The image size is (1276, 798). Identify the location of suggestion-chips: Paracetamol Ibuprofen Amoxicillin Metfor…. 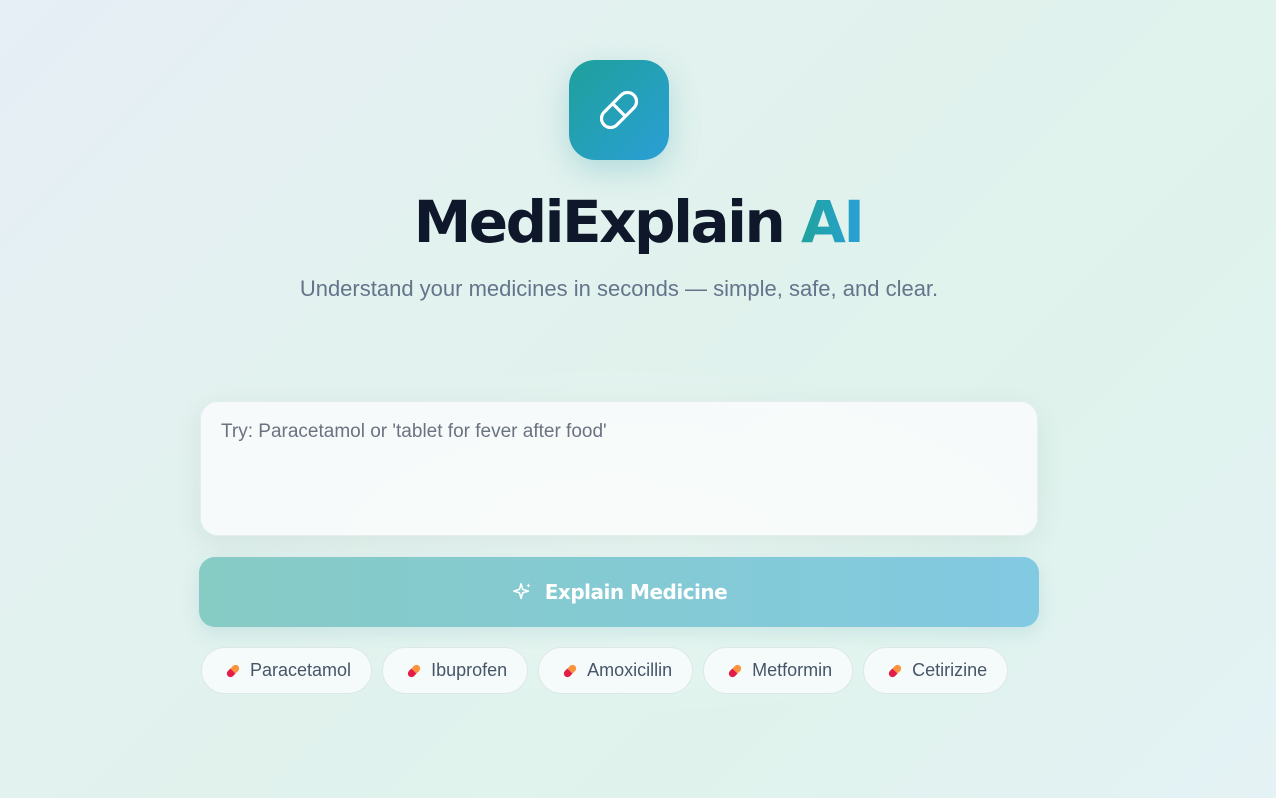
(605, 670).